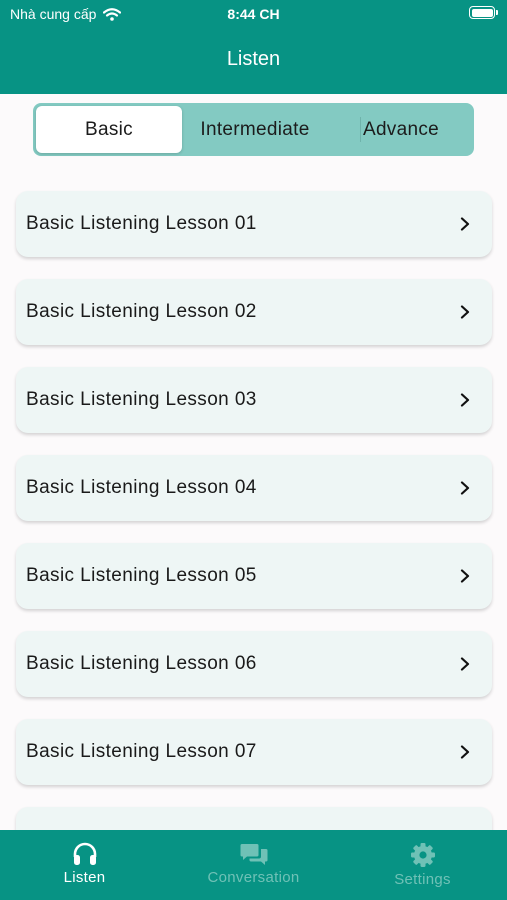 Image resolution: width=507 pixels, height=900 pixels. I want to click on level-segmented-control: Basic Intermediate Advance, so click(253, 129).